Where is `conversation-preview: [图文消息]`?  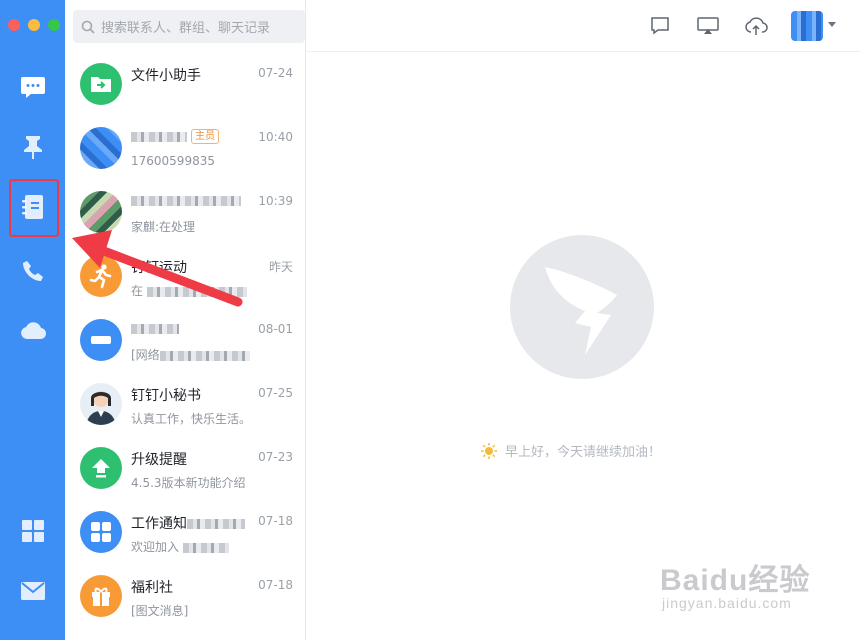
conversation-preview: [图文消息] is located at coordinates (160, 611).